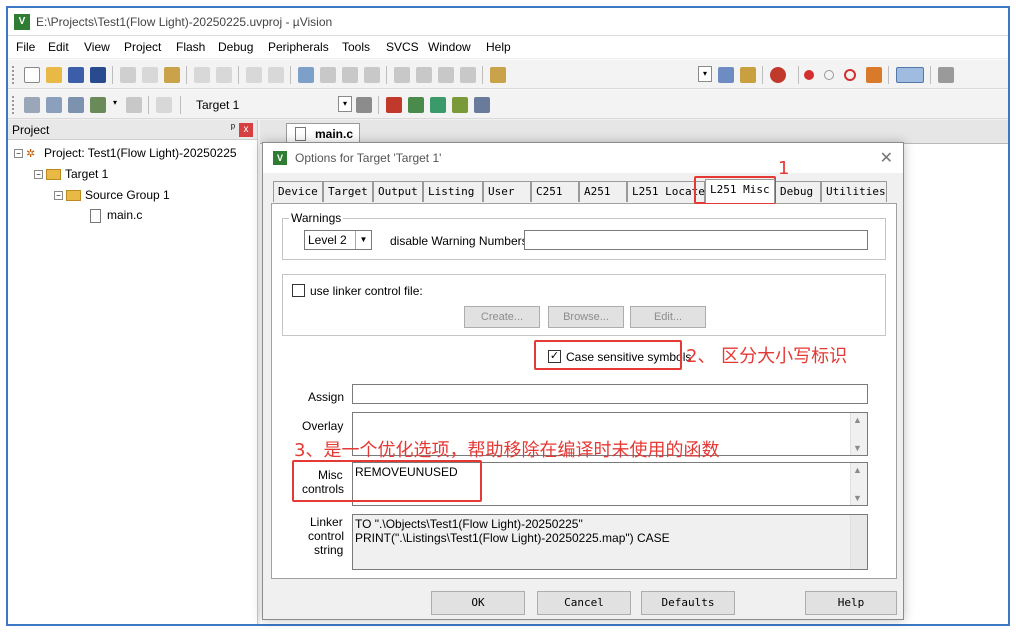 The height and width of the screenshot is (632, 1016). Describe the element at coordinates (190, 47) in the screenshot. I see `menu-flash: Flash` at that location.